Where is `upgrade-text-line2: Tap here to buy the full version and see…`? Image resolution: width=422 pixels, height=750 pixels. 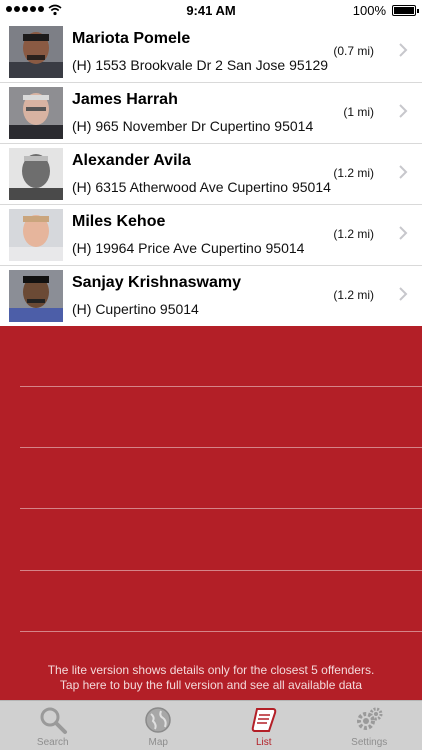
upgrade-text-line2: Tap here to buy the full version and see… is located at coordinates (211, 685).